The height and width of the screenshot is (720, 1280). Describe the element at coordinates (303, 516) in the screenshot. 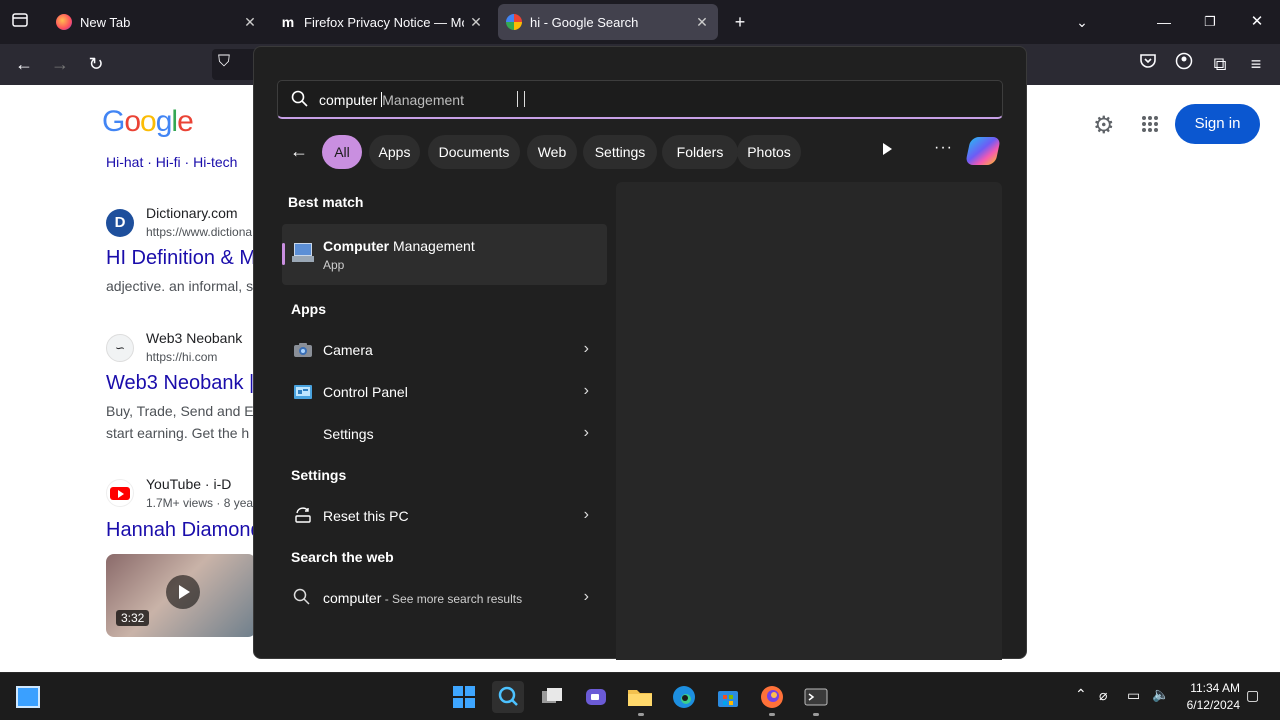

I see `reset-pc-icon` at that location.